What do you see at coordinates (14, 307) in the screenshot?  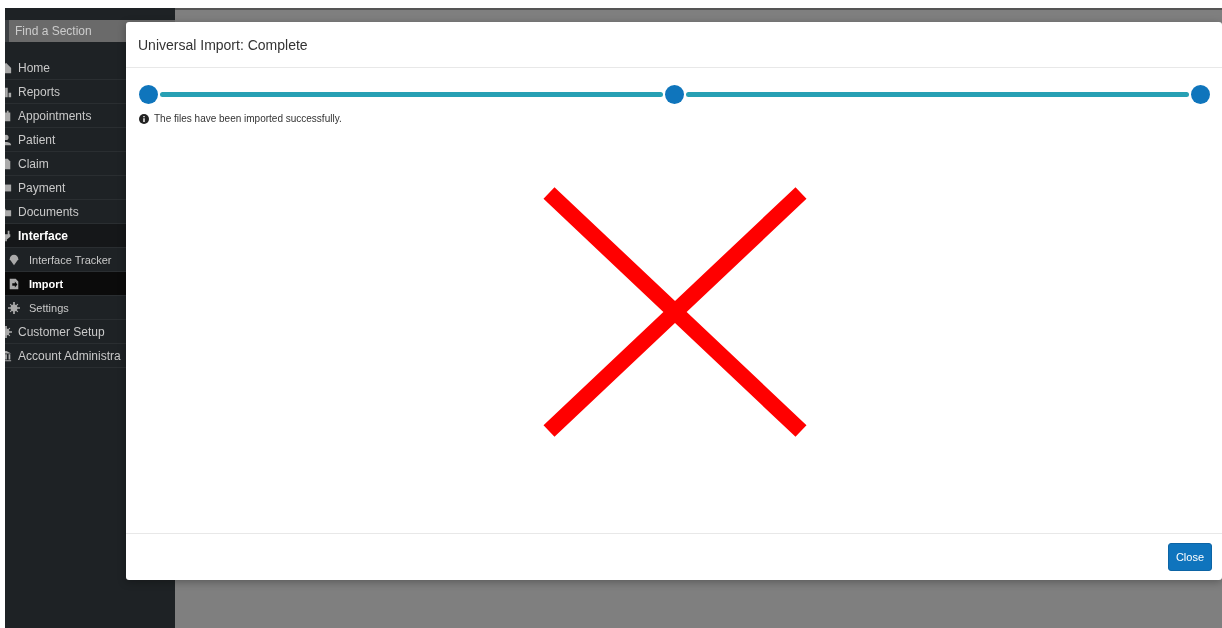 I see `gear-icon` at bounding box center [14, 307].